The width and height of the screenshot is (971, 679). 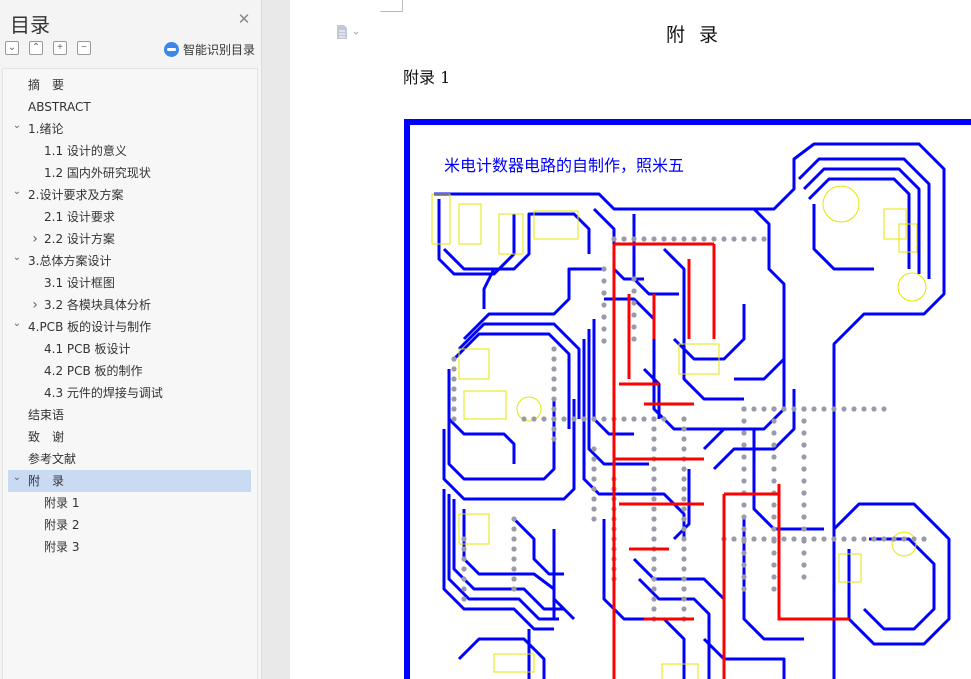 I want to click on toc-item: ABSTRACT, so click(x=130, y=107).